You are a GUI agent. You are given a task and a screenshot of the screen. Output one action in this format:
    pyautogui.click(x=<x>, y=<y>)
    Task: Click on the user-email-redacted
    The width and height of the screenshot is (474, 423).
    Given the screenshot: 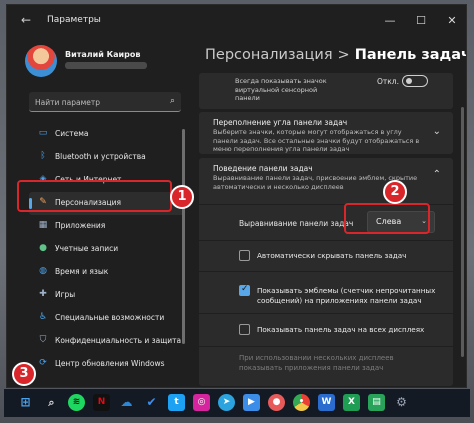 What is the action you would take?
    pyautogui.click(x=106, y=65)
    